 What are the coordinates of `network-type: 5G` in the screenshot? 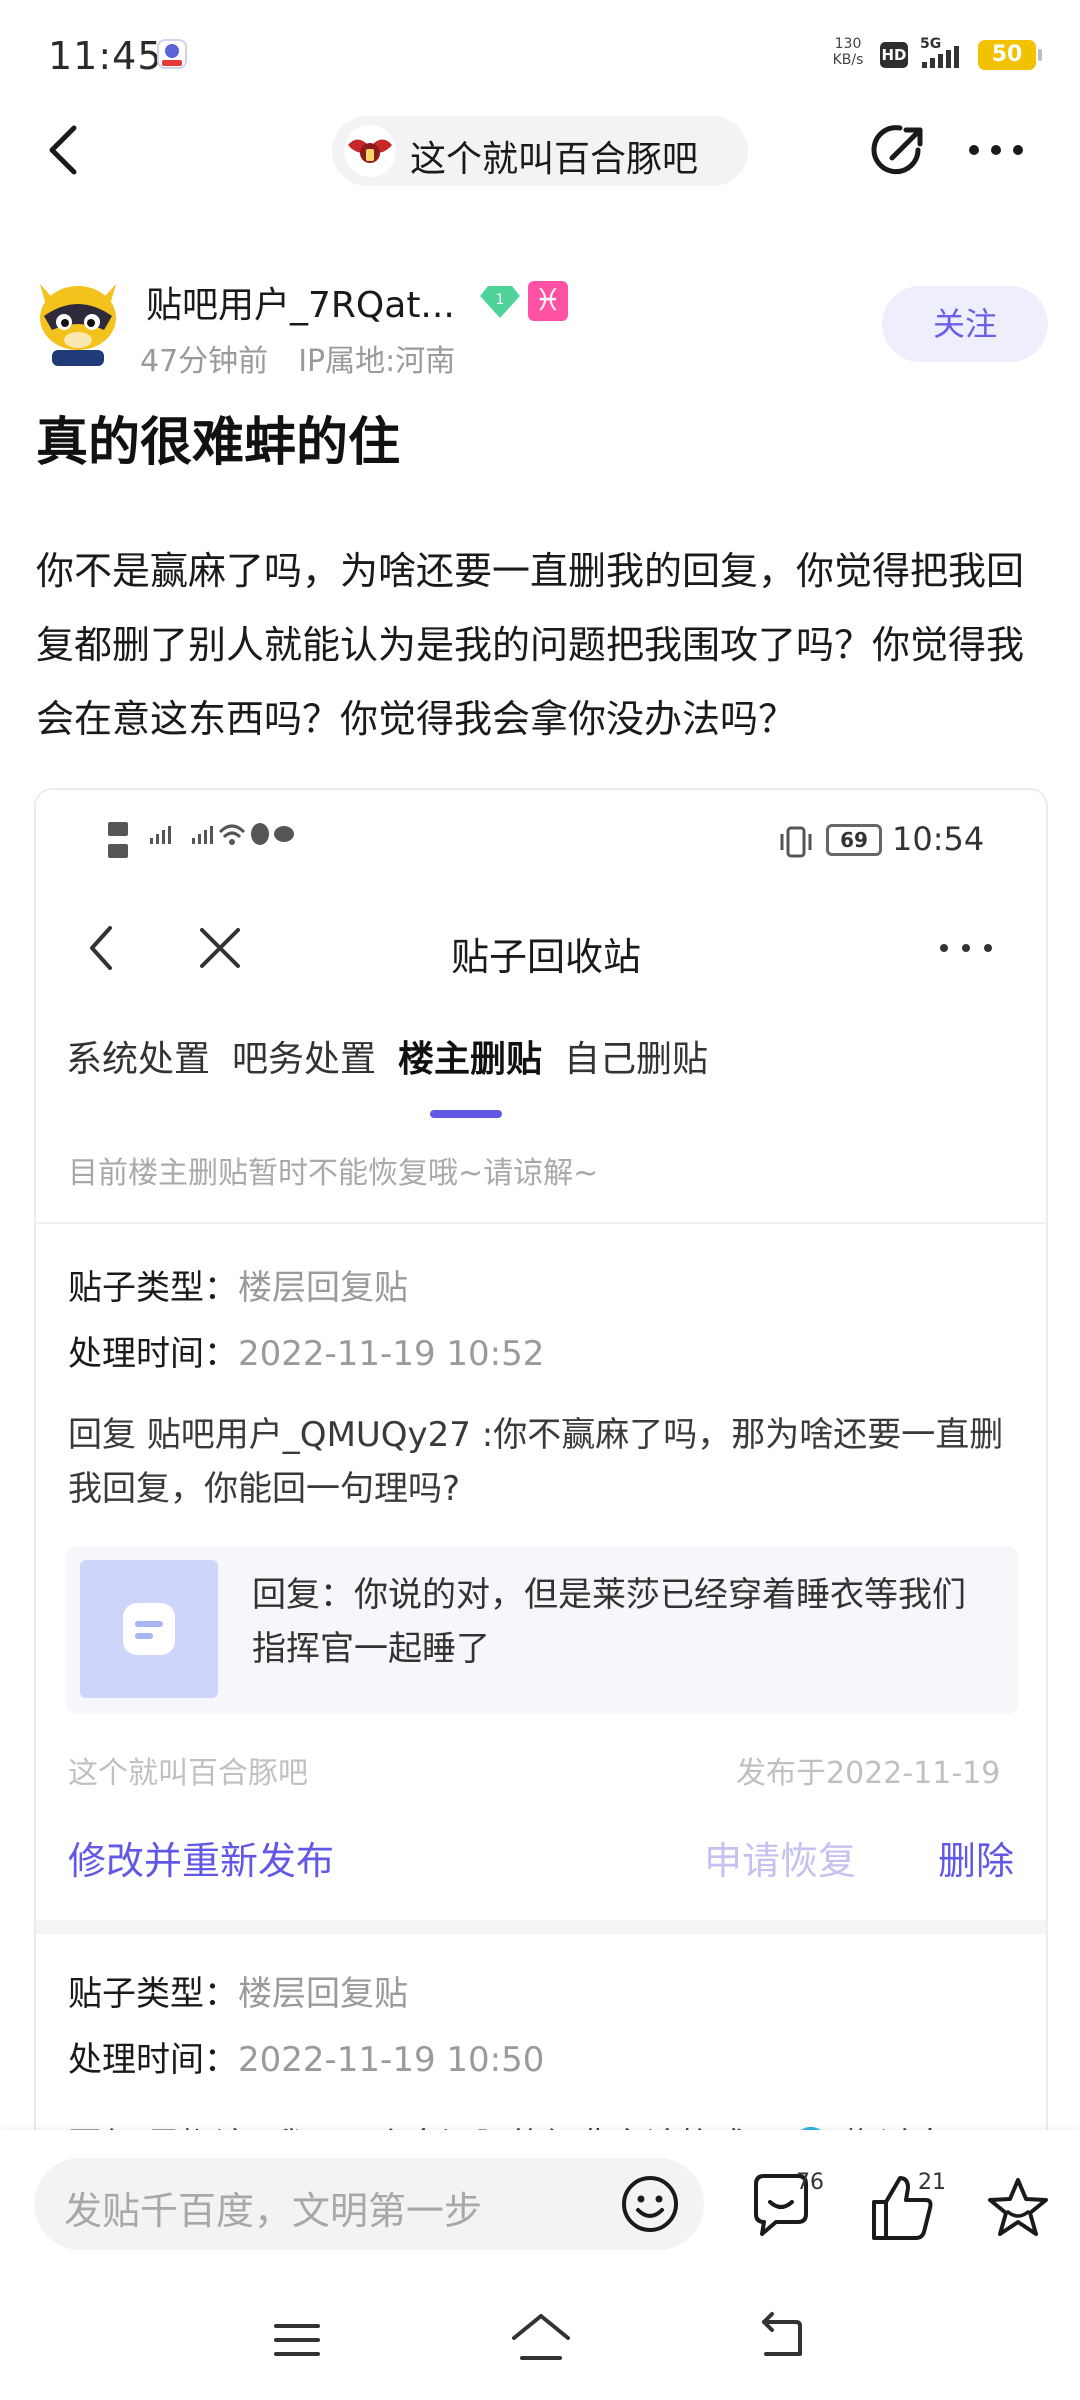 It's located at (930, 44).